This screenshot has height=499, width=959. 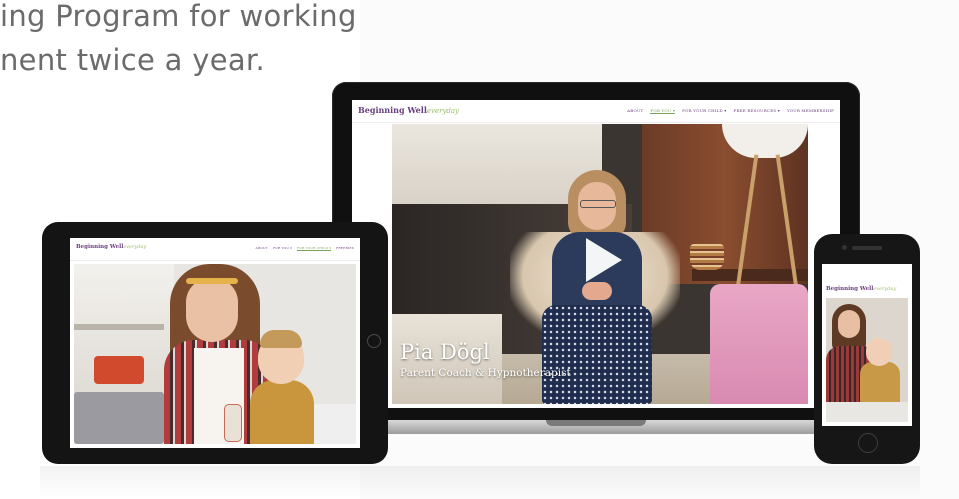 What do you see at coordinates (750, 275) in the screenshot?
I see `video-shelf` at bounding box center [750, 275].